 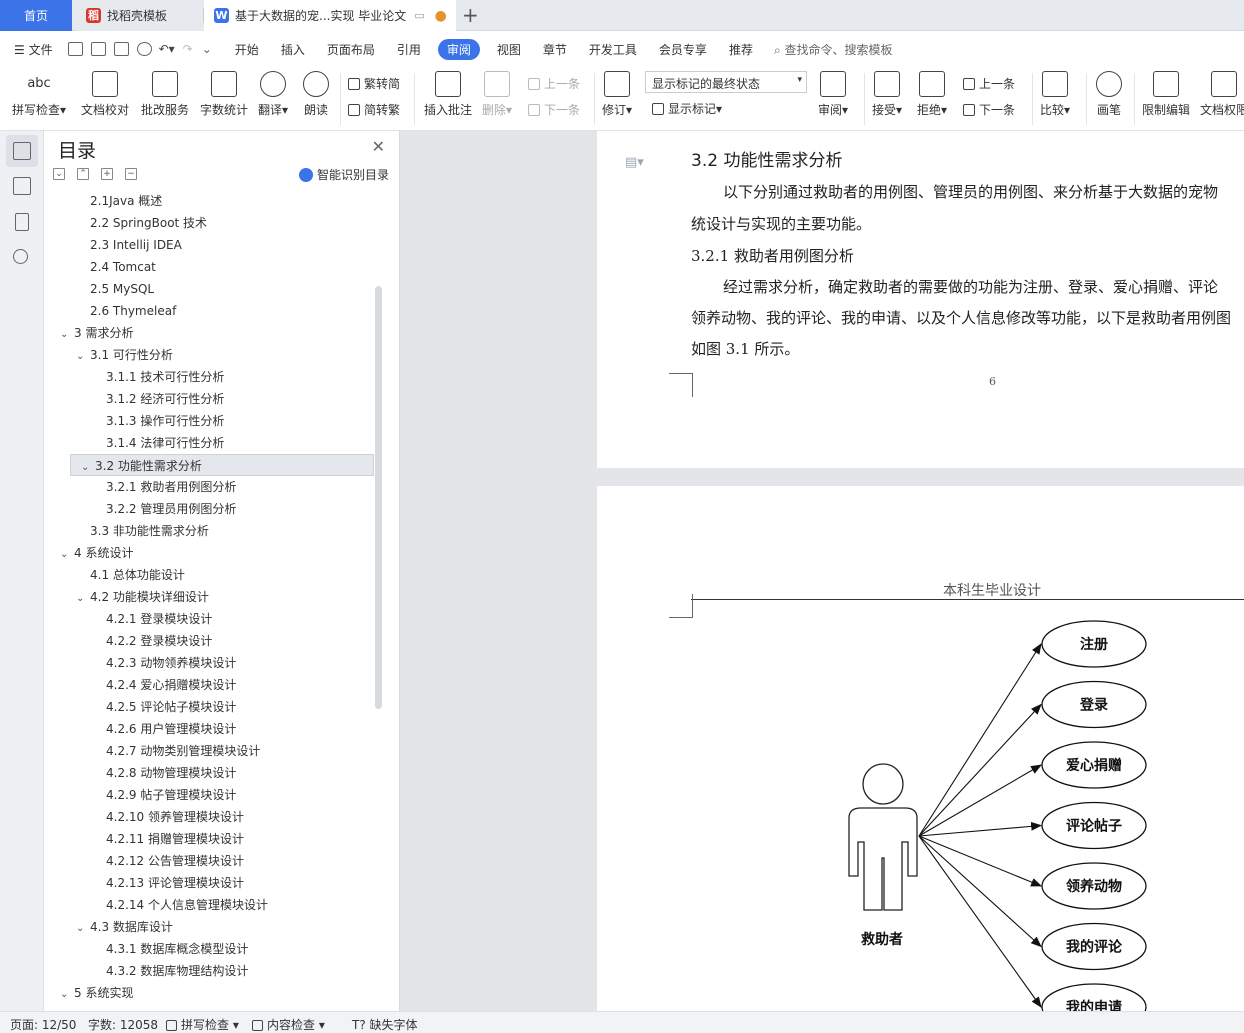 What do you see at coordinates (43, 1024) in the screenshot?
I see `page-indicator: 页面: 12/50` at bounding box center [43, 1024].